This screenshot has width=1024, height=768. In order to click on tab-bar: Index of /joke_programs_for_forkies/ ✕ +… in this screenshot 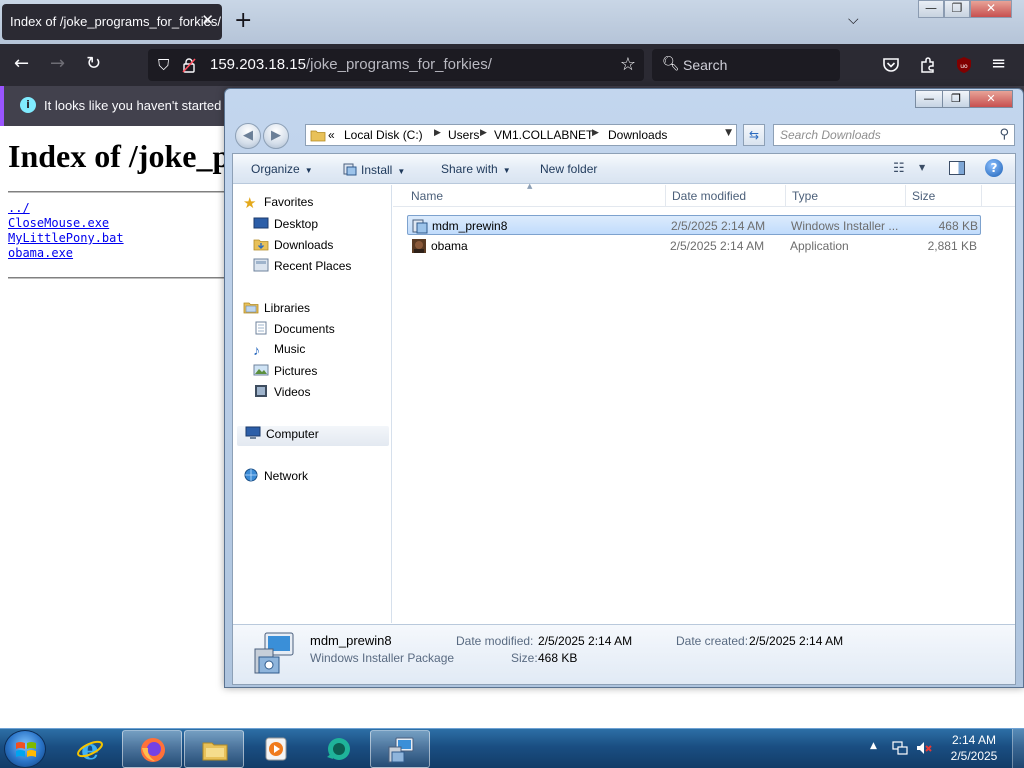, I will do `click(512, 22)`.